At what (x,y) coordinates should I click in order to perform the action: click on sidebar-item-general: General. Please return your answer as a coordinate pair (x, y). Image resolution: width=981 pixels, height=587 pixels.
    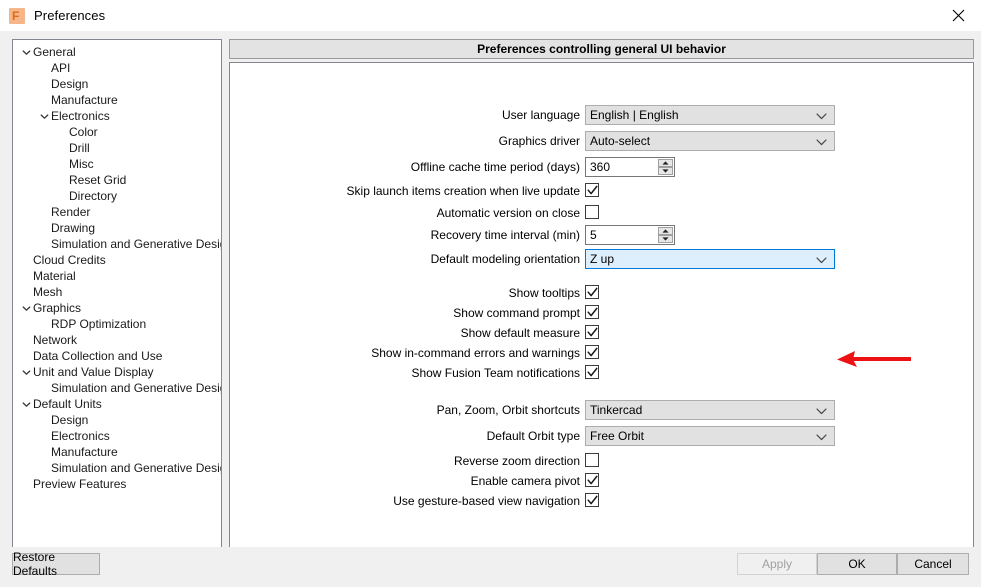
    Looking at the image, I should click on (117, 52).